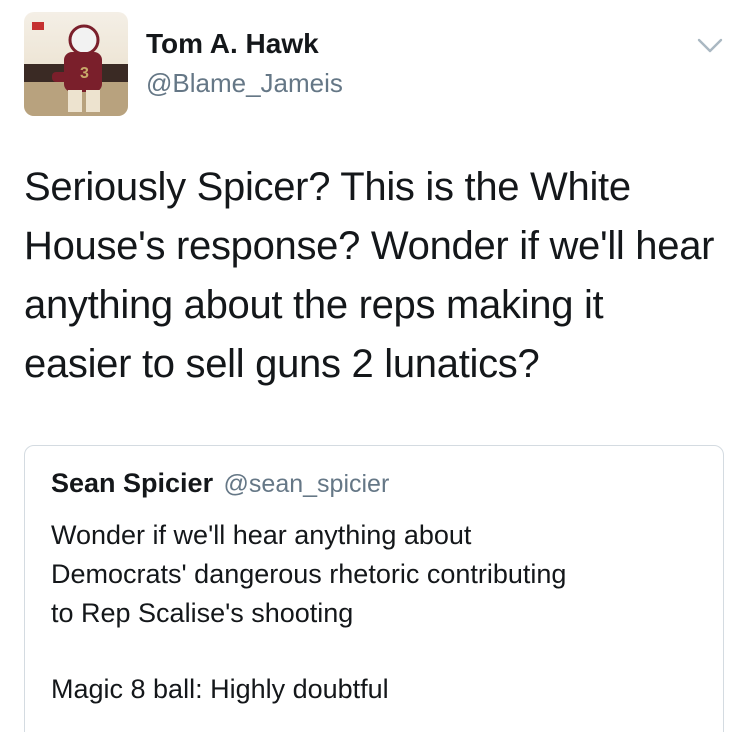 The width and height of the screenshot is (750, 732). Describe the element at coordinates (261, 535) in the screenshot. I see `quoted-text-line: Wonder if we'll hear anything about` at that location.